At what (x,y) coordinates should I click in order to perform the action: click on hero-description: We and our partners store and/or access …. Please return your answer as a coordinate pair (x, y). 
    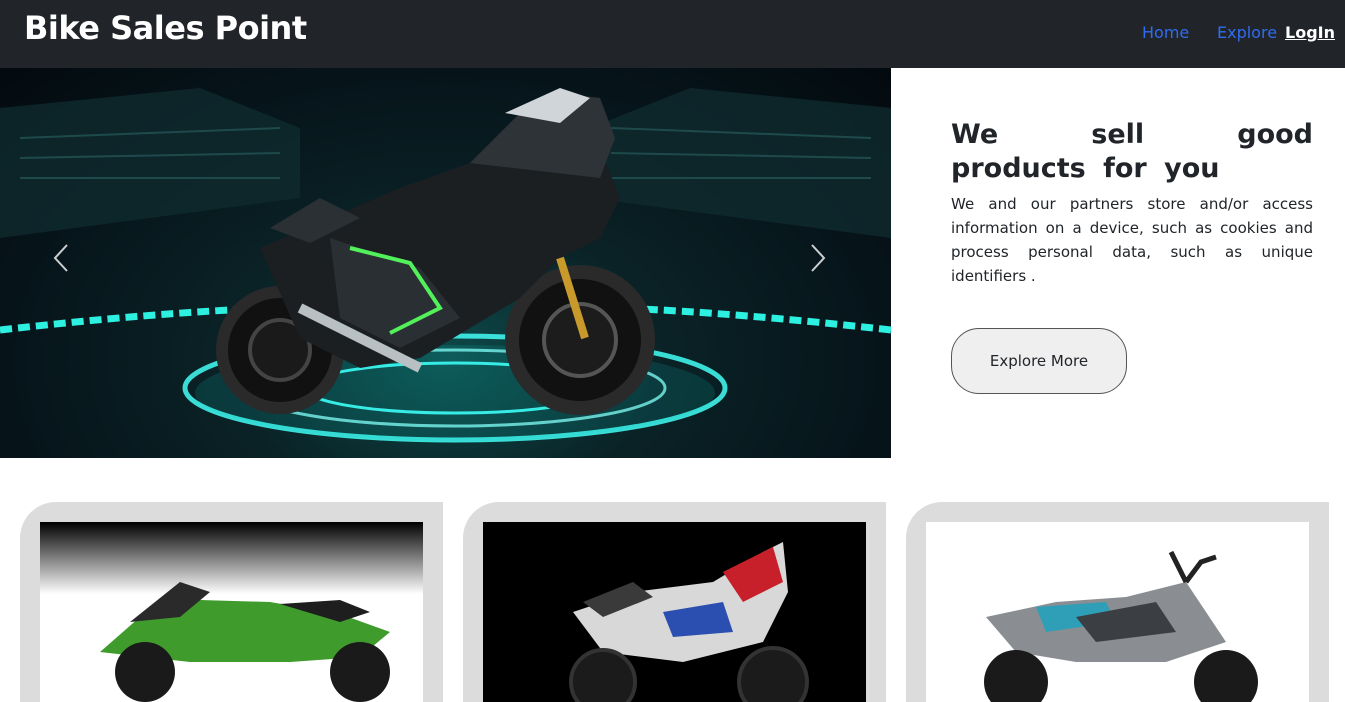
    Looking at the image, I should click on (1132, 240).